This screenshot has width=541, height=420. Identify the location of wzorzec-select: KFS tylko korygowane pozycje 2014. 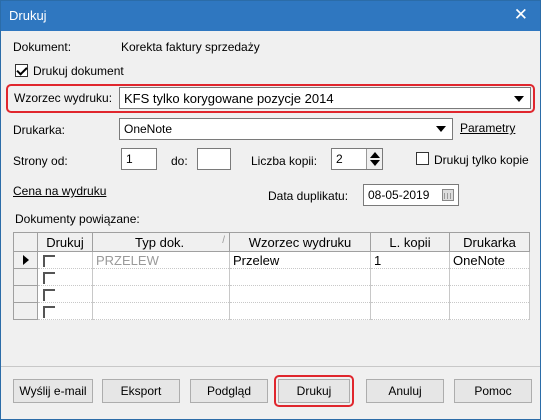
(325, 98).